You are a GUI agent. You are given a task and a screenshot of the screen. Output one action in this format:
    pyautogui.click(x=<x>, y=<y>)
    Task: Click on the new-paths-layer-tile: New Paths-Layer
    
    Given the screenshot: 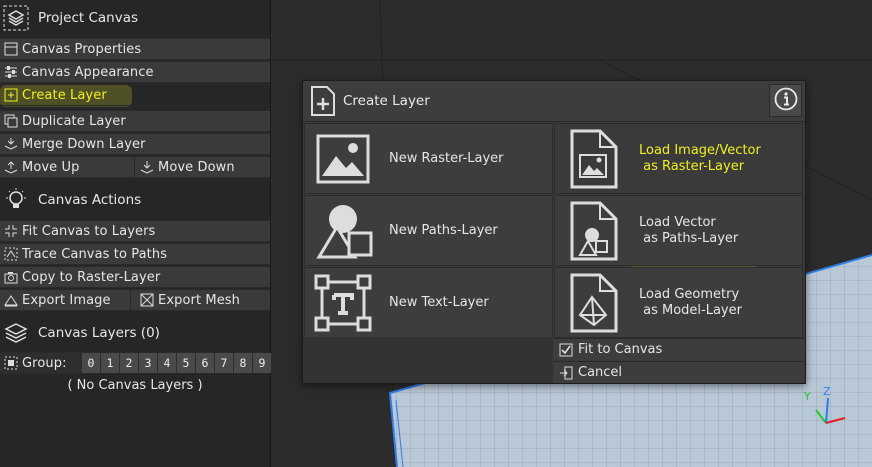 What is the action you would take?
    pyautogui.click(x=428, y=230)
    